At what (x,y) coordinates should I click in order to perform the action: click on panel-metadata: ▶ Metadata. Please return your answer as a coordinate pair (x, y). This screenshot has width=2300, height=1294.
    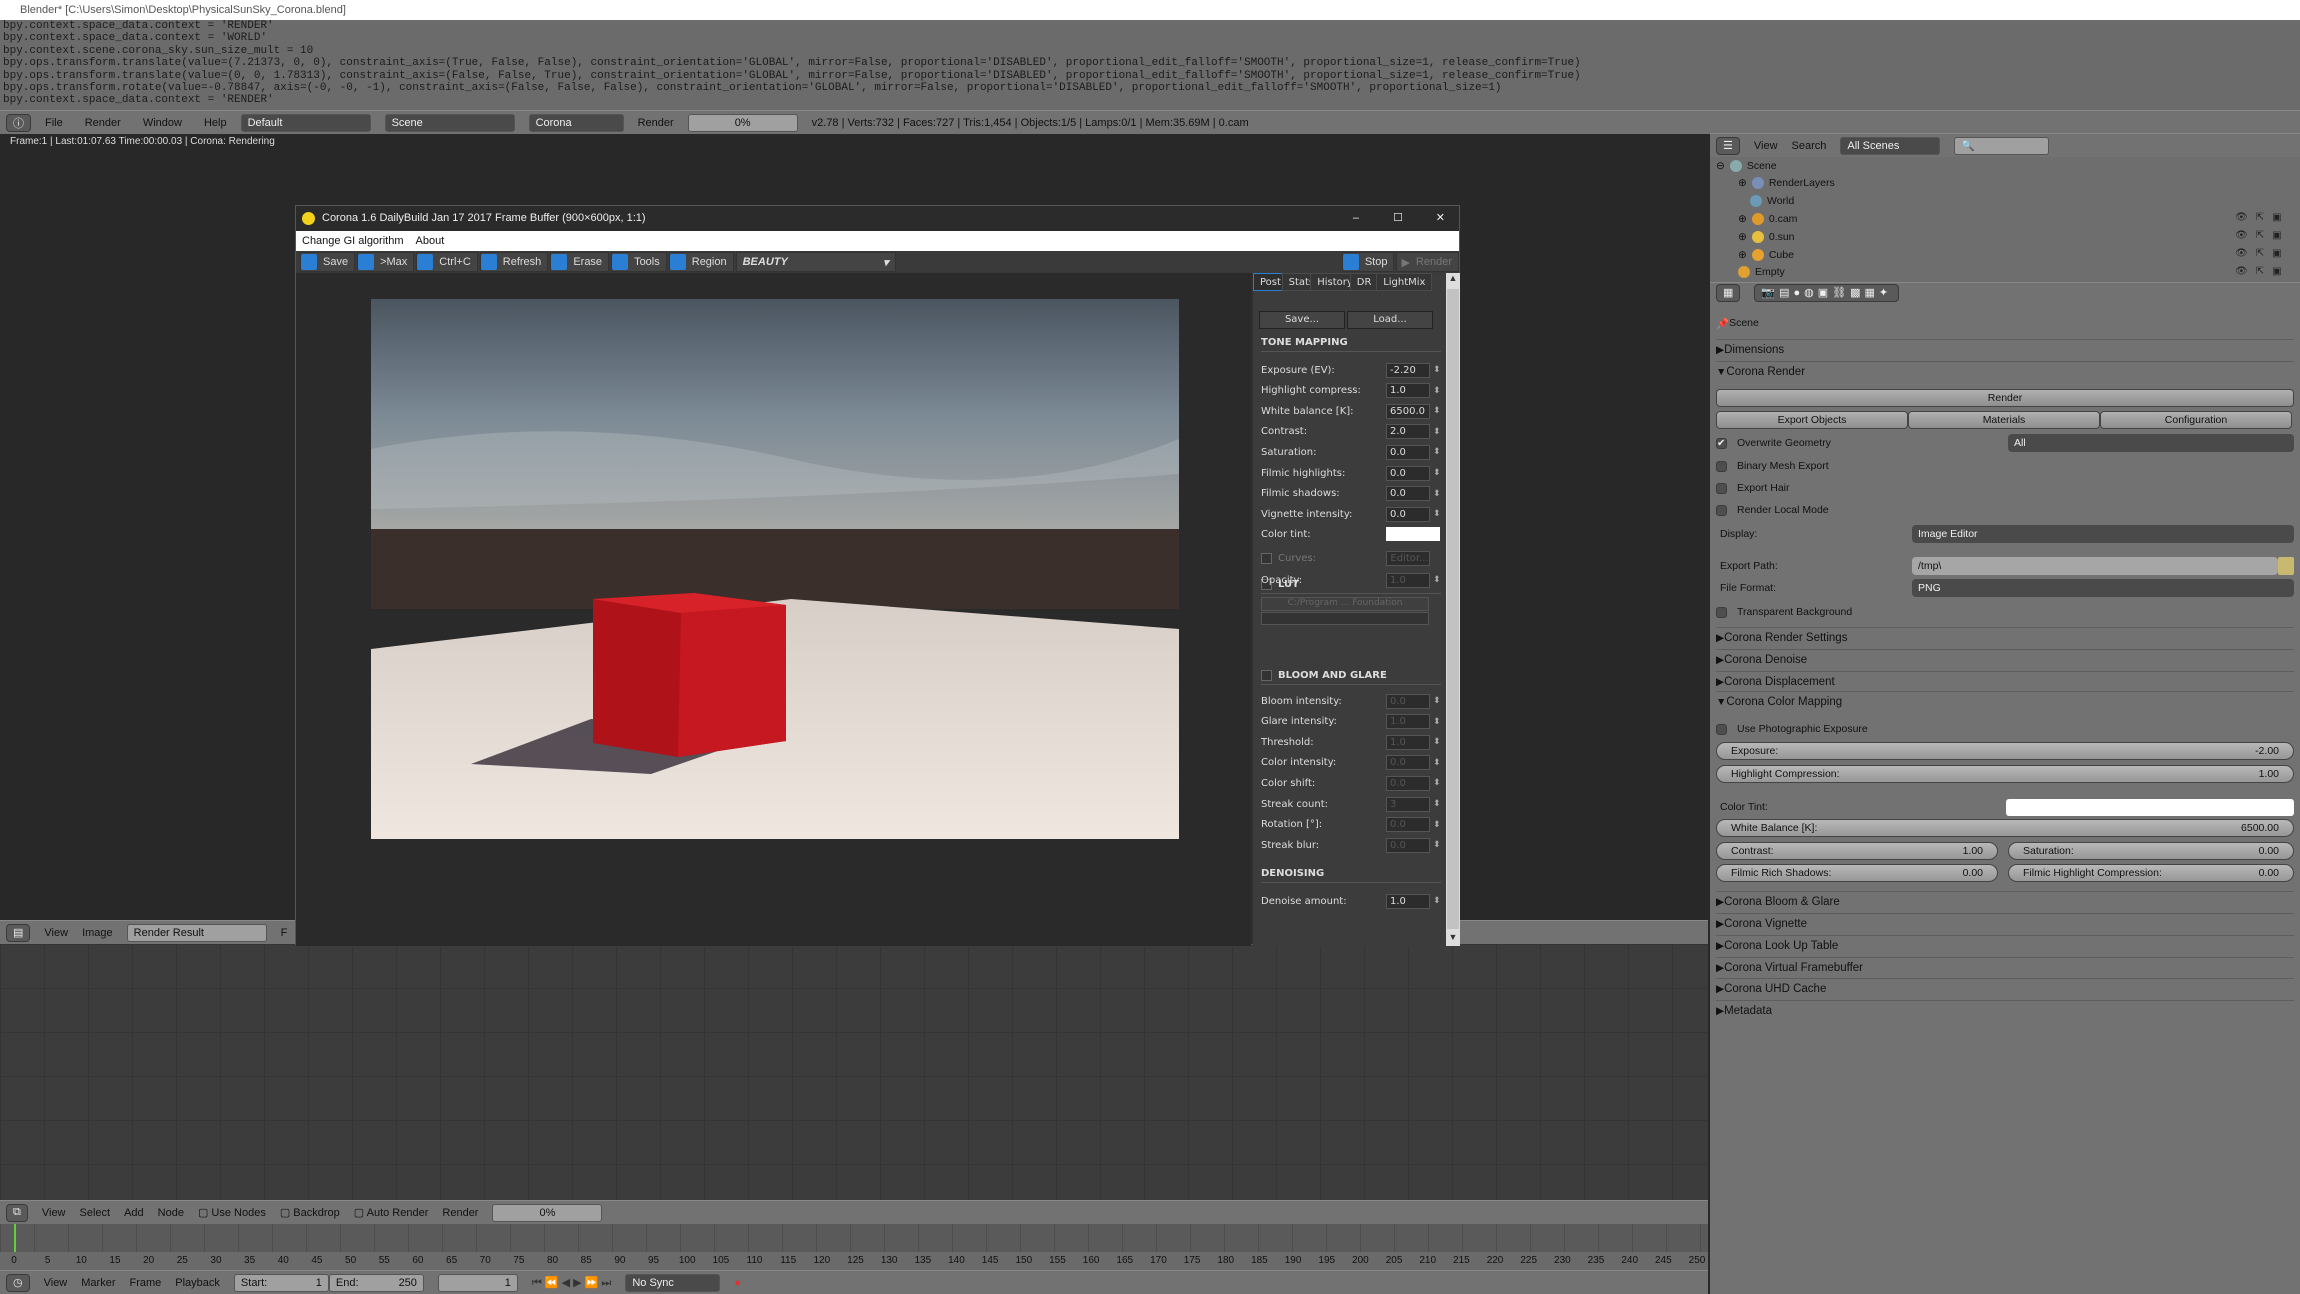
    Looking at the image, I should click on (2005, 1010).